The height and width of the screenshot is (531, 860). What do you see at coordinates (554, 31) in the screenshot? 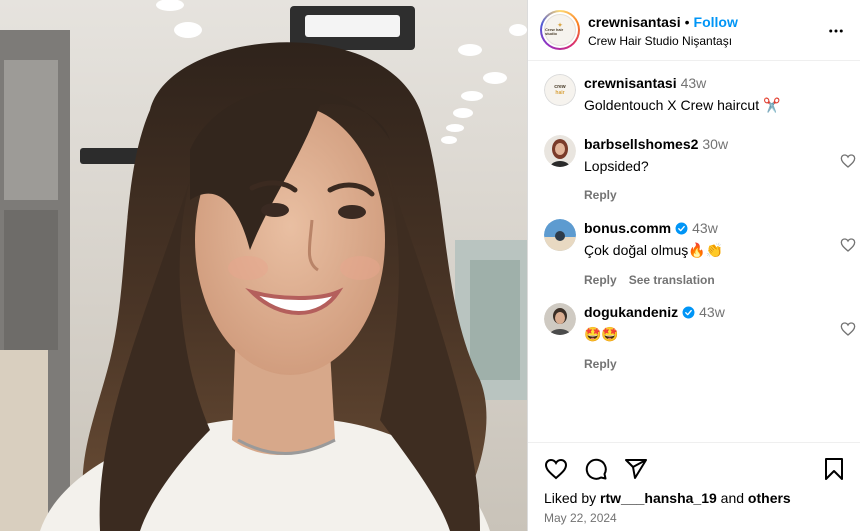
I see `logo-text: Crew hair studio` at bounding box center [554, 31].